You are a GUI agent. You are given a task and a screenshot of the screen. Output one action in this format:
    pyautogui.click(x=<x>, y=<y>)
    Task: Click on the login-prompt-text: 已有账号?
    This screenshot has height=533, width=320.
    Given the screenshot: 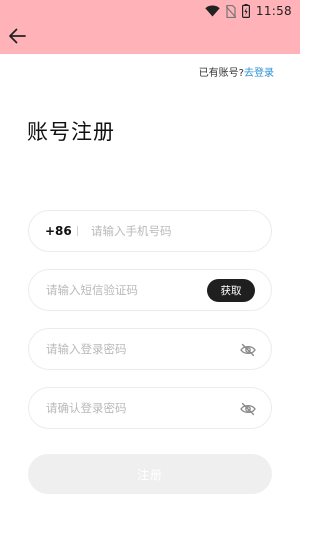 What is the action you would take?
    pyautogui.click(x=221, y=73)
    